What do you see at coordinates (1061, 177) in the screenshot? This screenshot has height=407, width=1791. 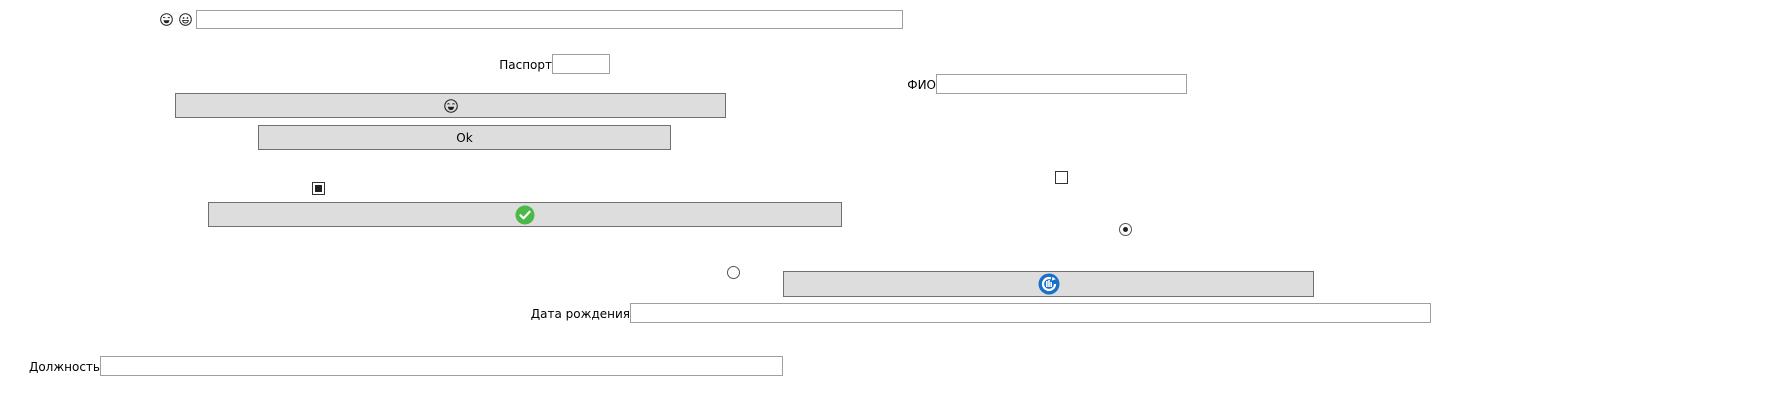 I see `right-checkbox` at bounding box center [1061, 177].